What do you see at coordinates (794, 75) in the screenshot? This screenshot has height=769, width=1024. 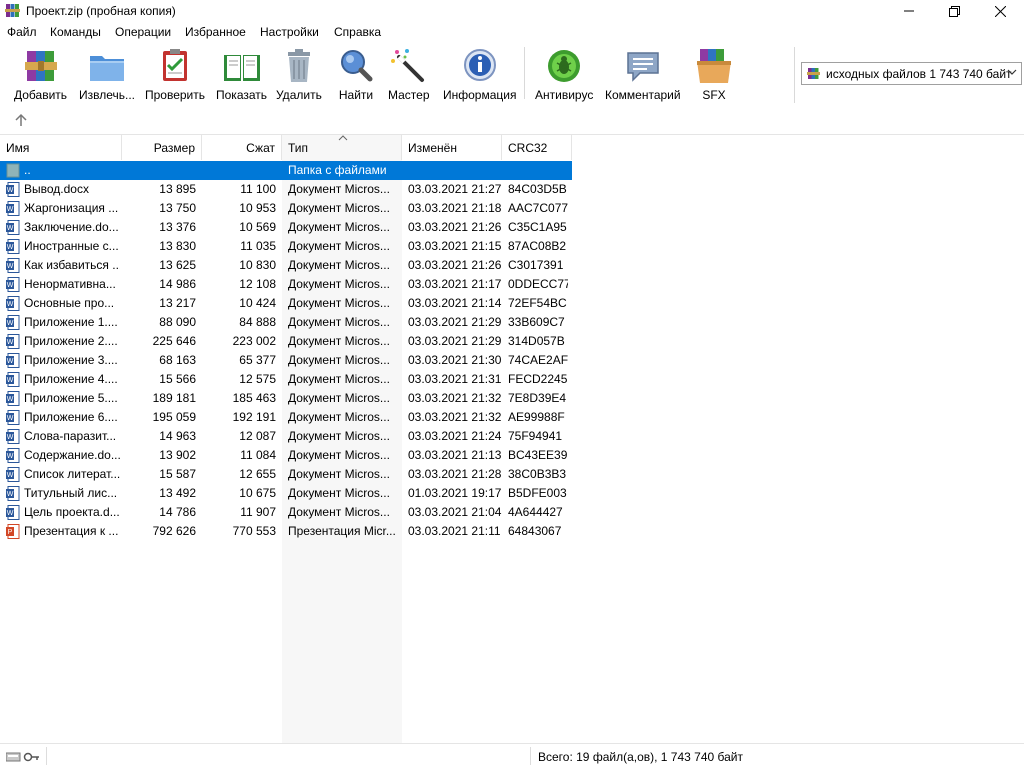 I see `toolbar-separator` at bounding box center [794, 75].